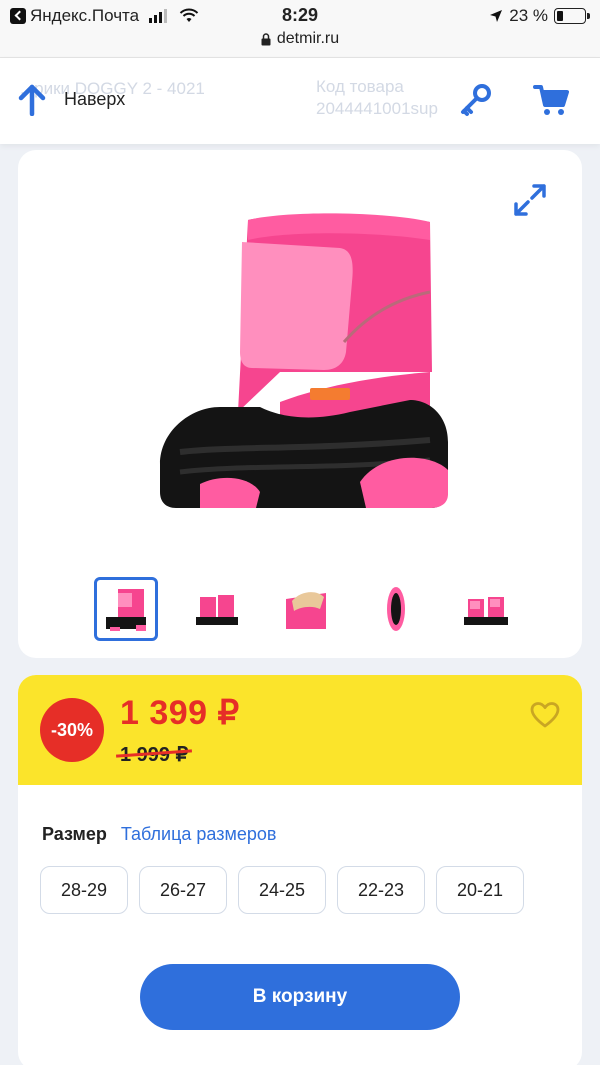 The width and height of the screenshot is (600, 1065). What do you see at coordinates (530, 200) in the screenshot?
I see `expand-icon` at bounding box center [530, 200].